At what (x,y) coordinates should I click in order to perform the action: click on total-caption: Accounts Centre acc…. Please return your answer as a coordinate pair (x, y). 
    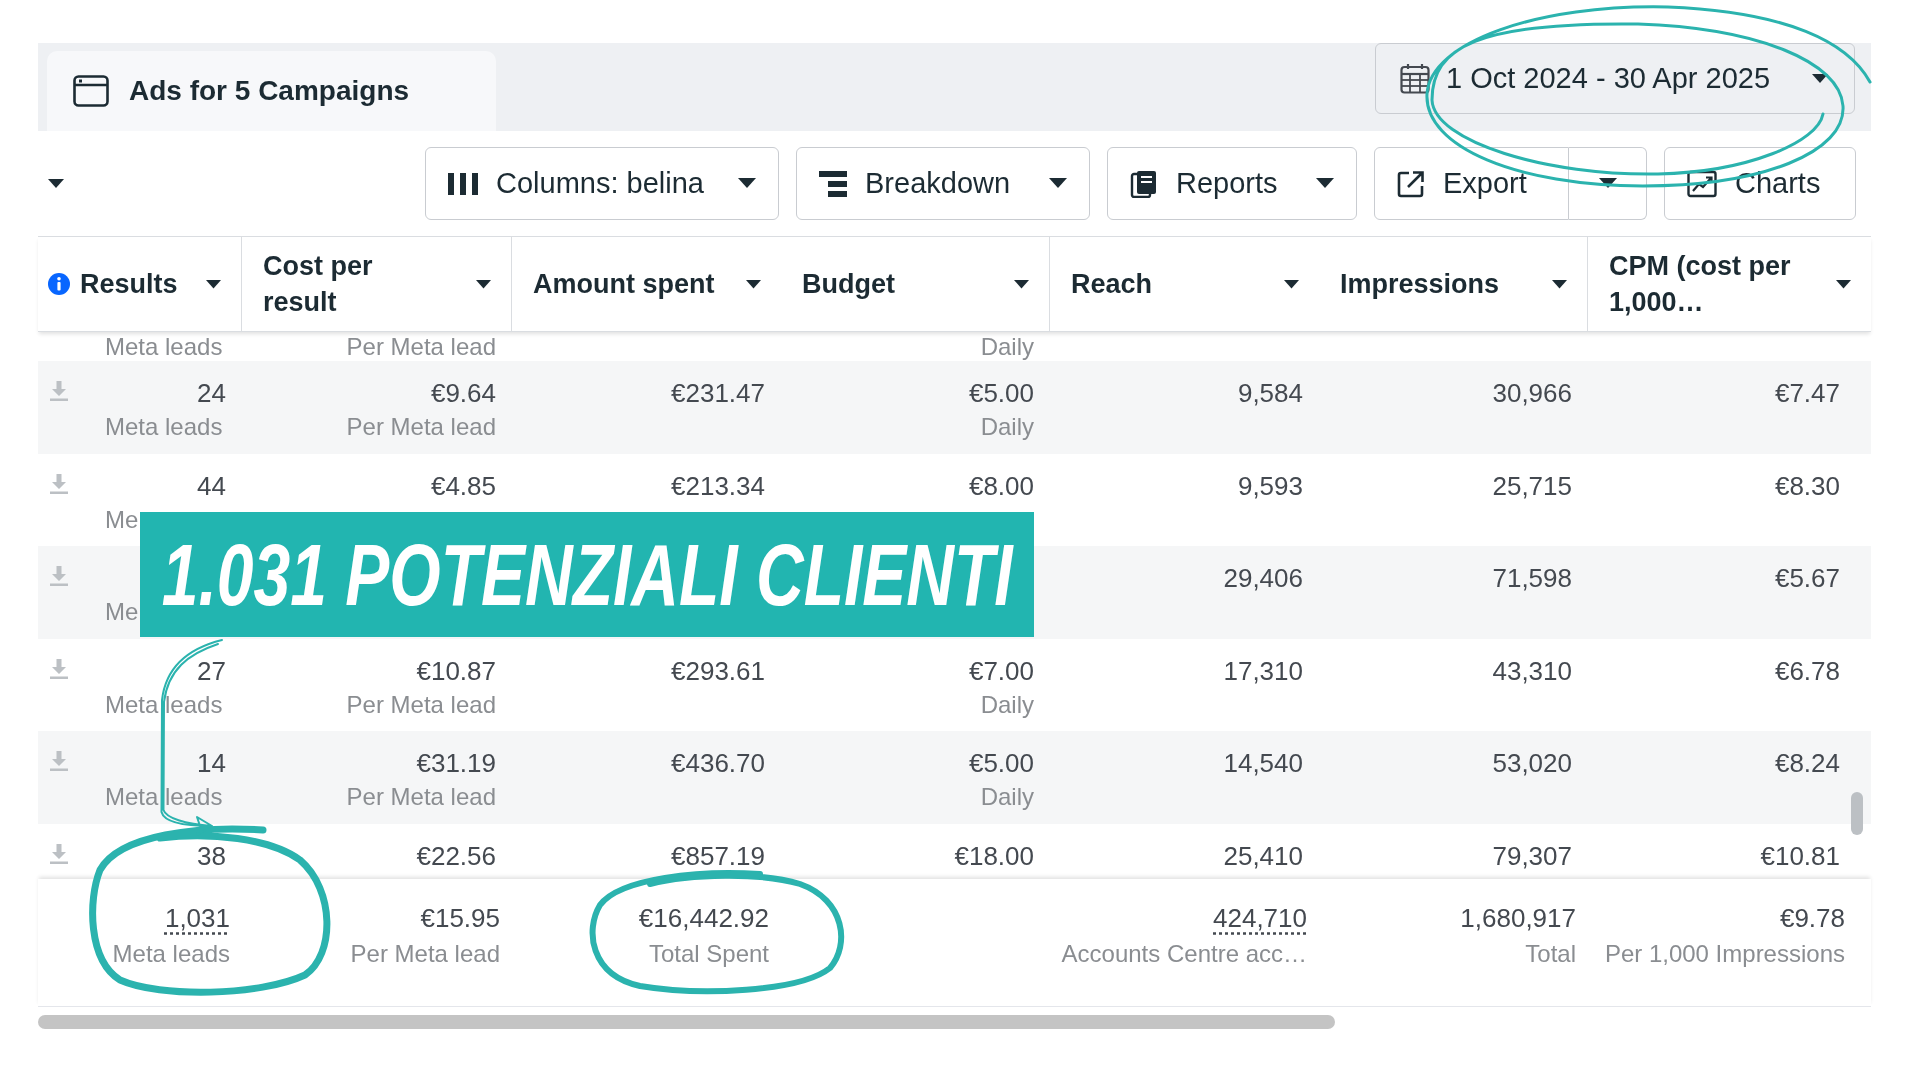
    Looking at the image, I should click on (1184, 954).